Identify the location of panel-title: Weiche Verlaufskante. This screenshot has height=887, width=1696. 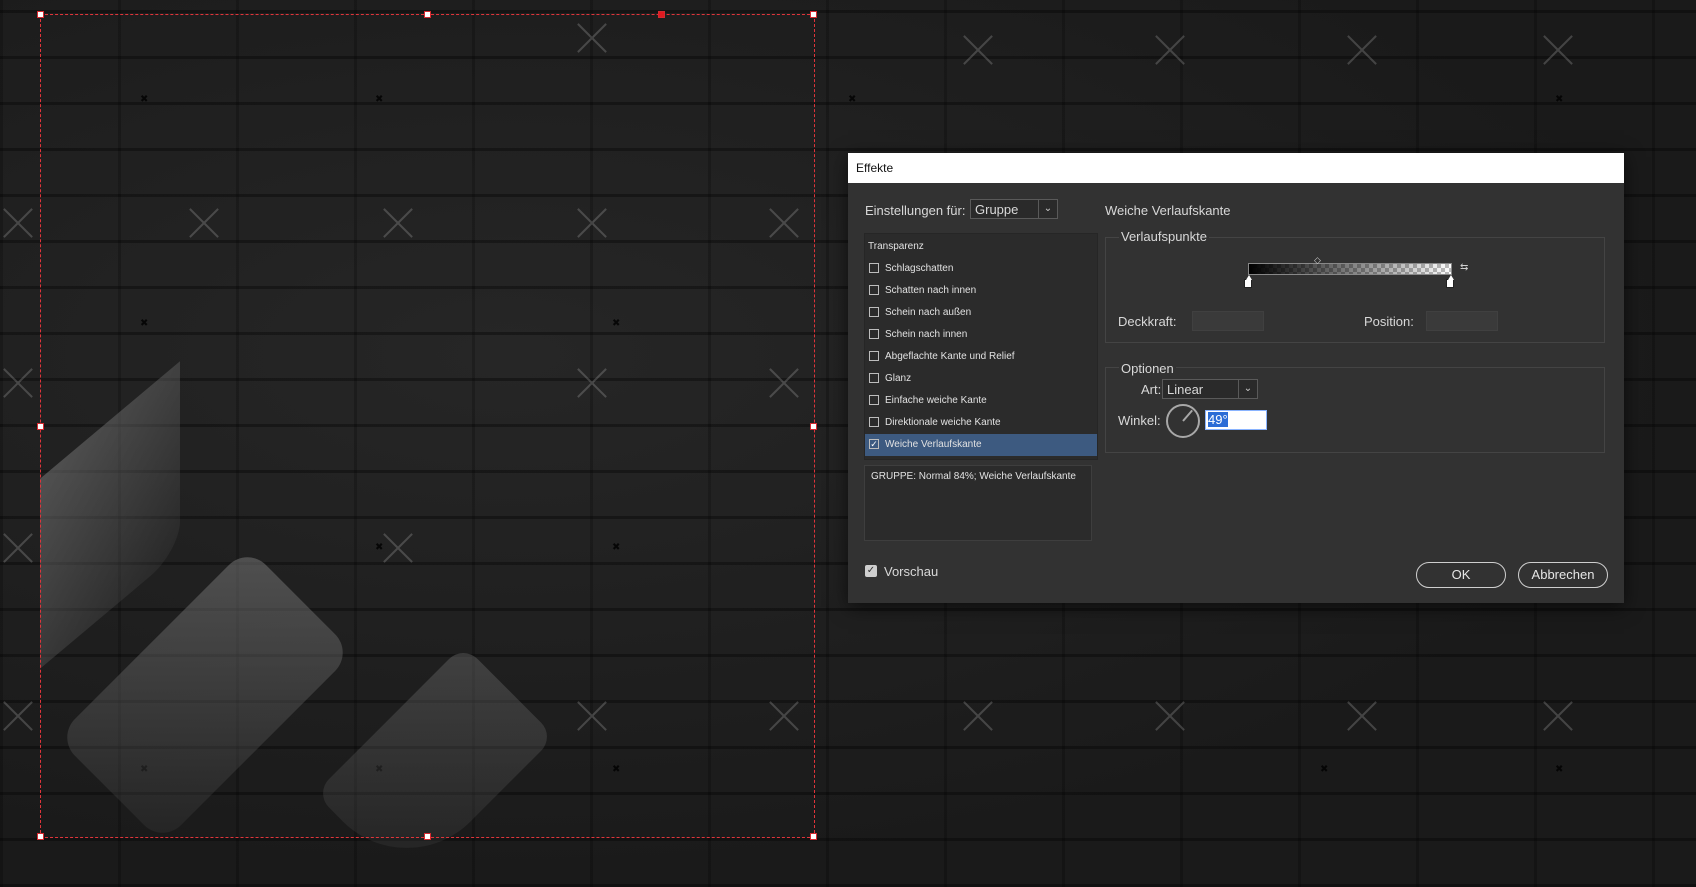
(1168, 210).